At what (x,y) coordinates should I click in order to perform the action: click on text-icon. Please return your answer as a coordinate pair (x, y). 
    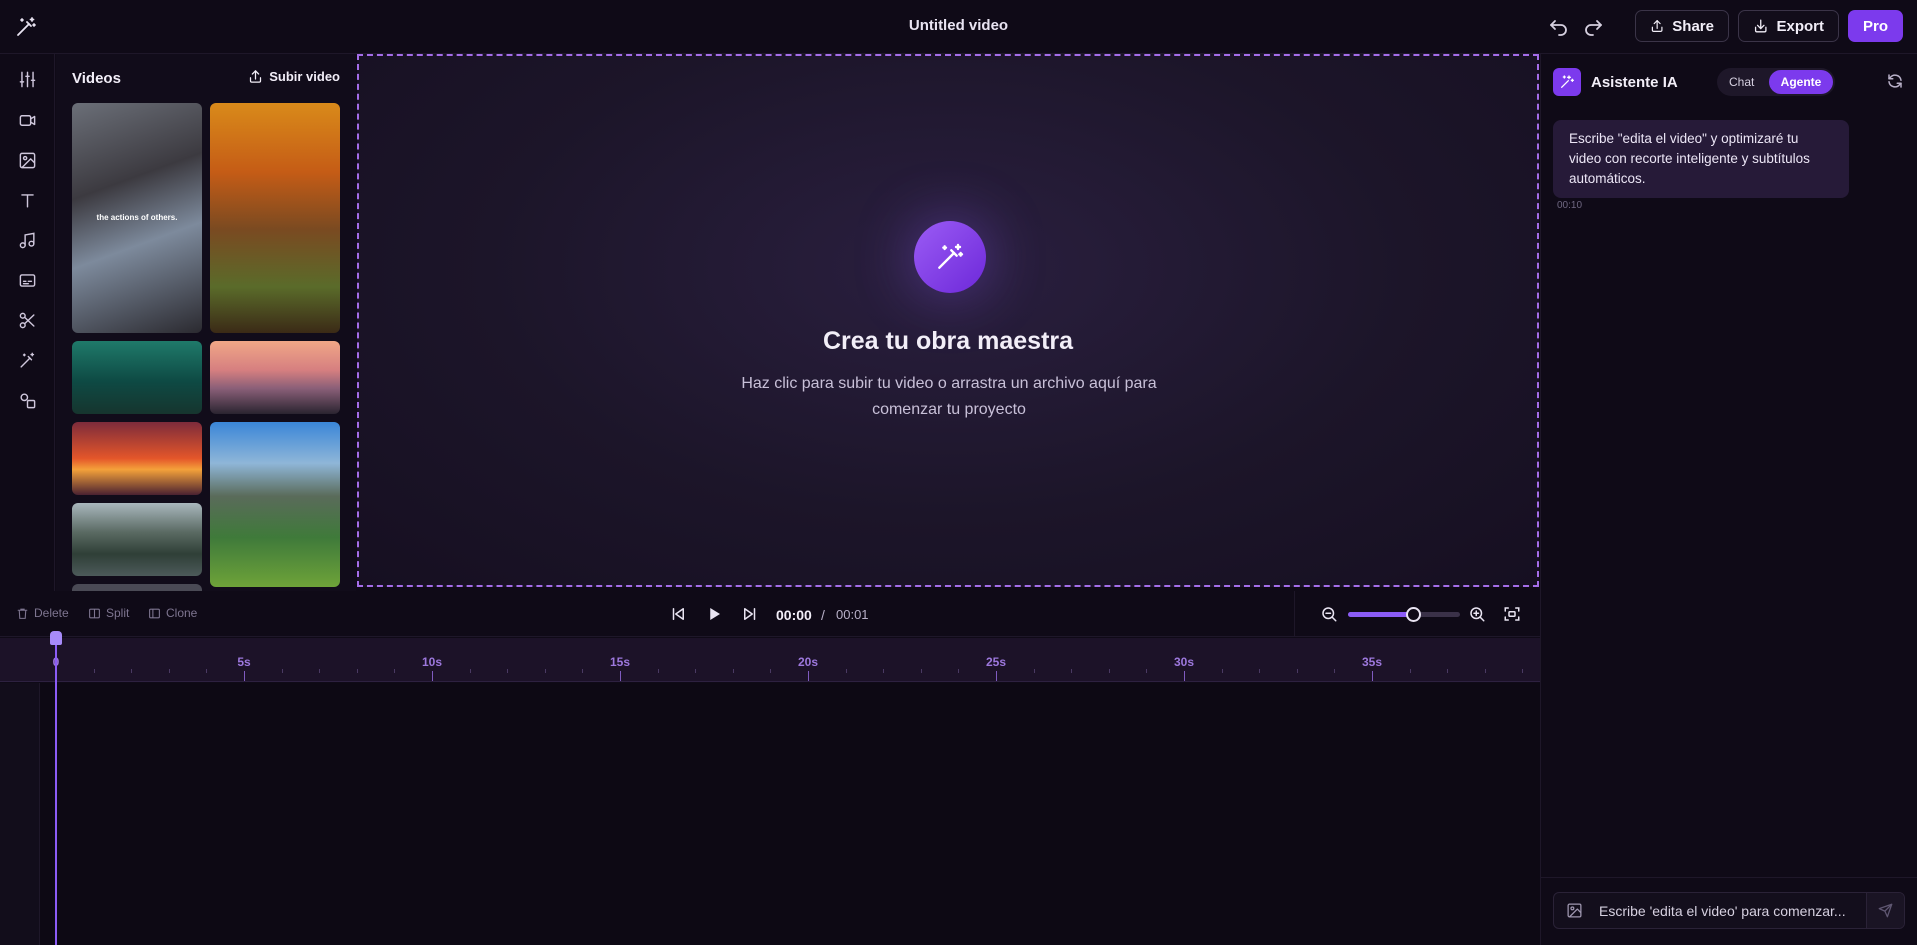
    Looking at the image, I should click on (27, 200).